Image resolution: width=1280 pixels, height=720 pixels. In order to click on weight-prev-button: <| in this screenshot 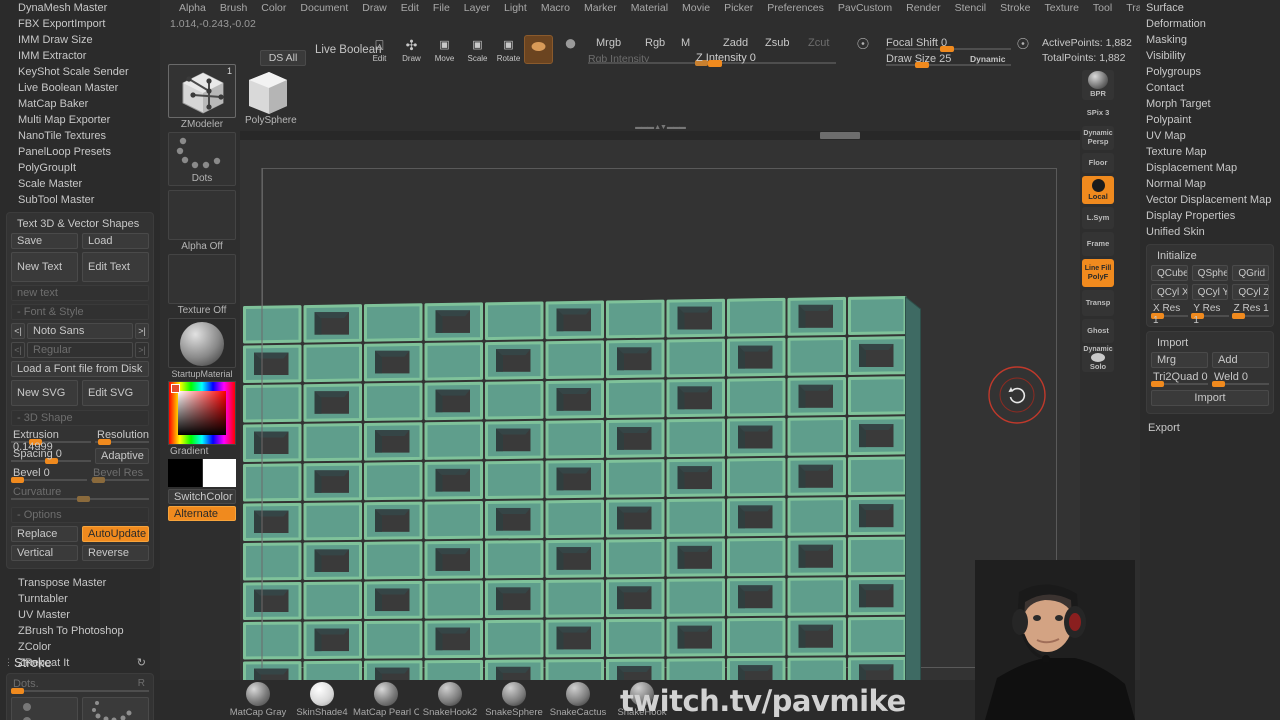, I will do `click(18, 350)`.